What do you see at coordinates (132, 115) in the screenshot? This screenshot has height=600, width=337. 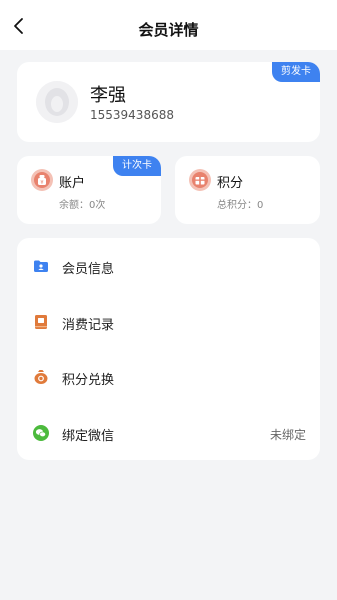 I see `member-phone: 15539438688` at bounding box center [132, 115].